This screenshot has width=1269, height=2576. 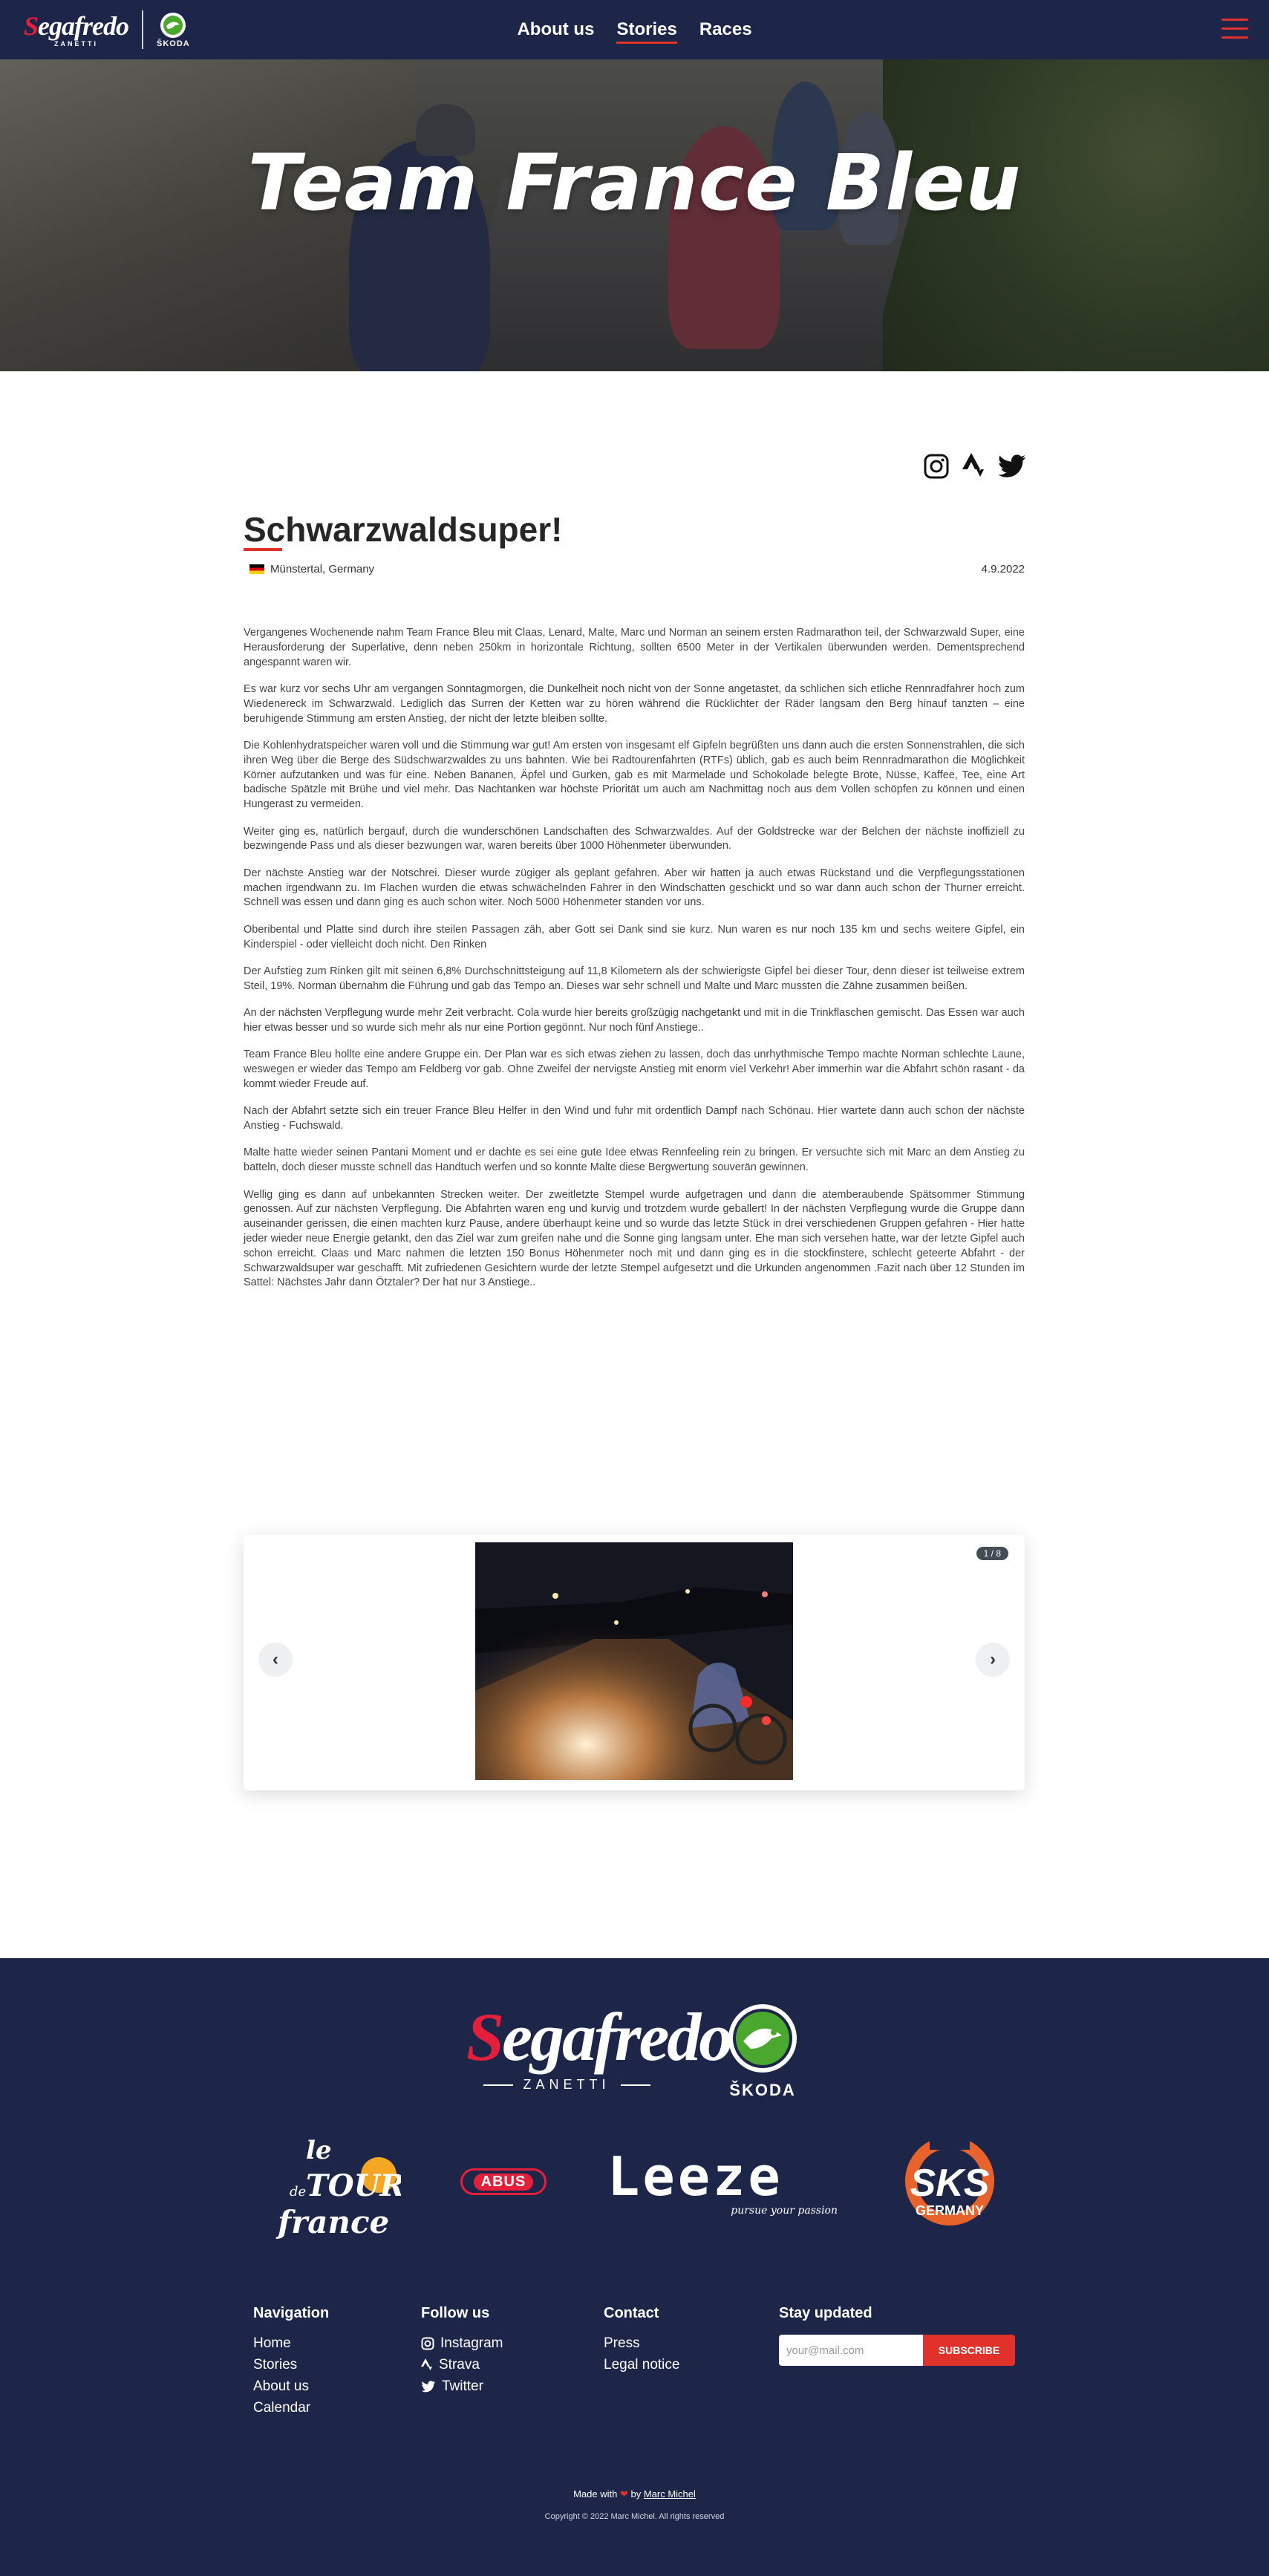 I want to click on tour-de-france-logo: le de TOUR france, so click(x=336, y=2184).